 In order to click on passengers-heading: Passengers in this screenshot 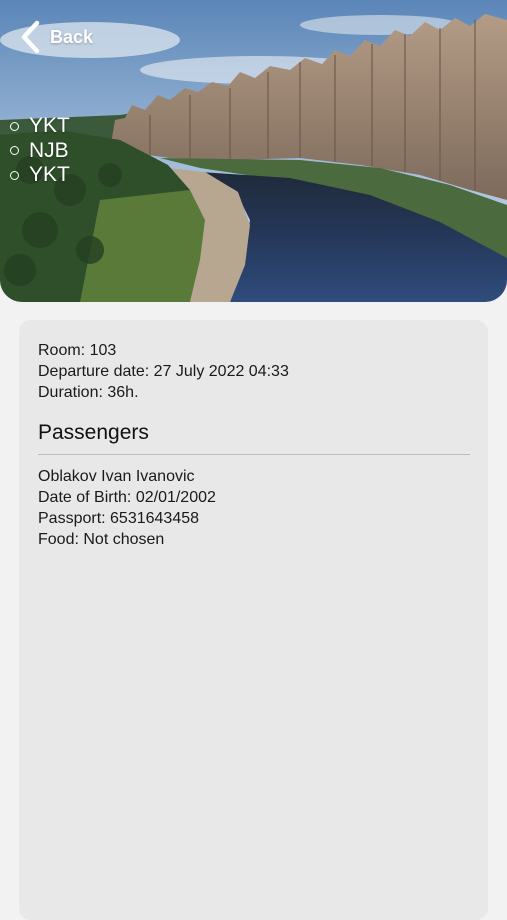, I will do `click(93, 432)`.